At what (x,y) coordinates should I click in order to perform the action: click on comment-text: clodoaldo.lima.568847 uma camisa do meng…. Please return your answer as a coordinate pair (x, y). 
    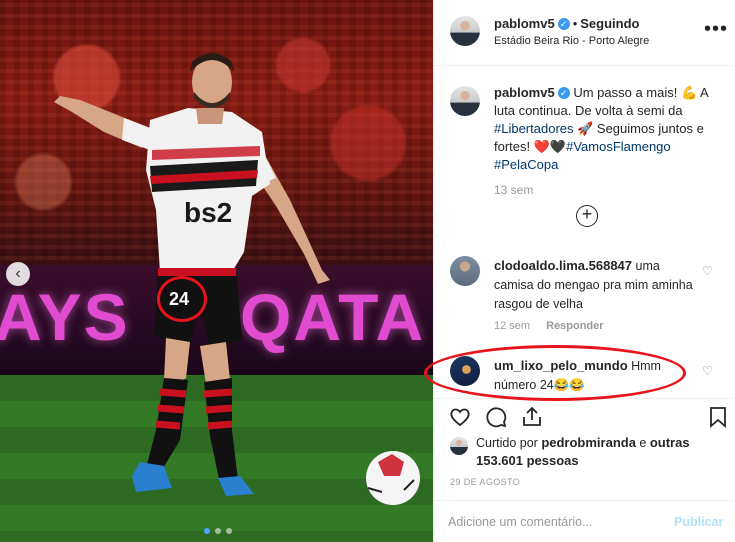
    Looking at the image, I should click on (598, 285).